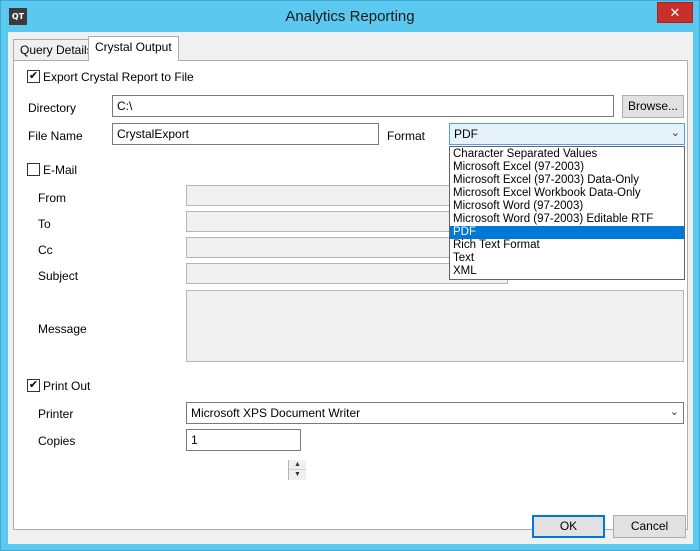 The height and width of the screenshot is (551, 700). Describe the element at coordinates (567, 258) in the screenshot. I see `dropdown-option: Text` at that location.